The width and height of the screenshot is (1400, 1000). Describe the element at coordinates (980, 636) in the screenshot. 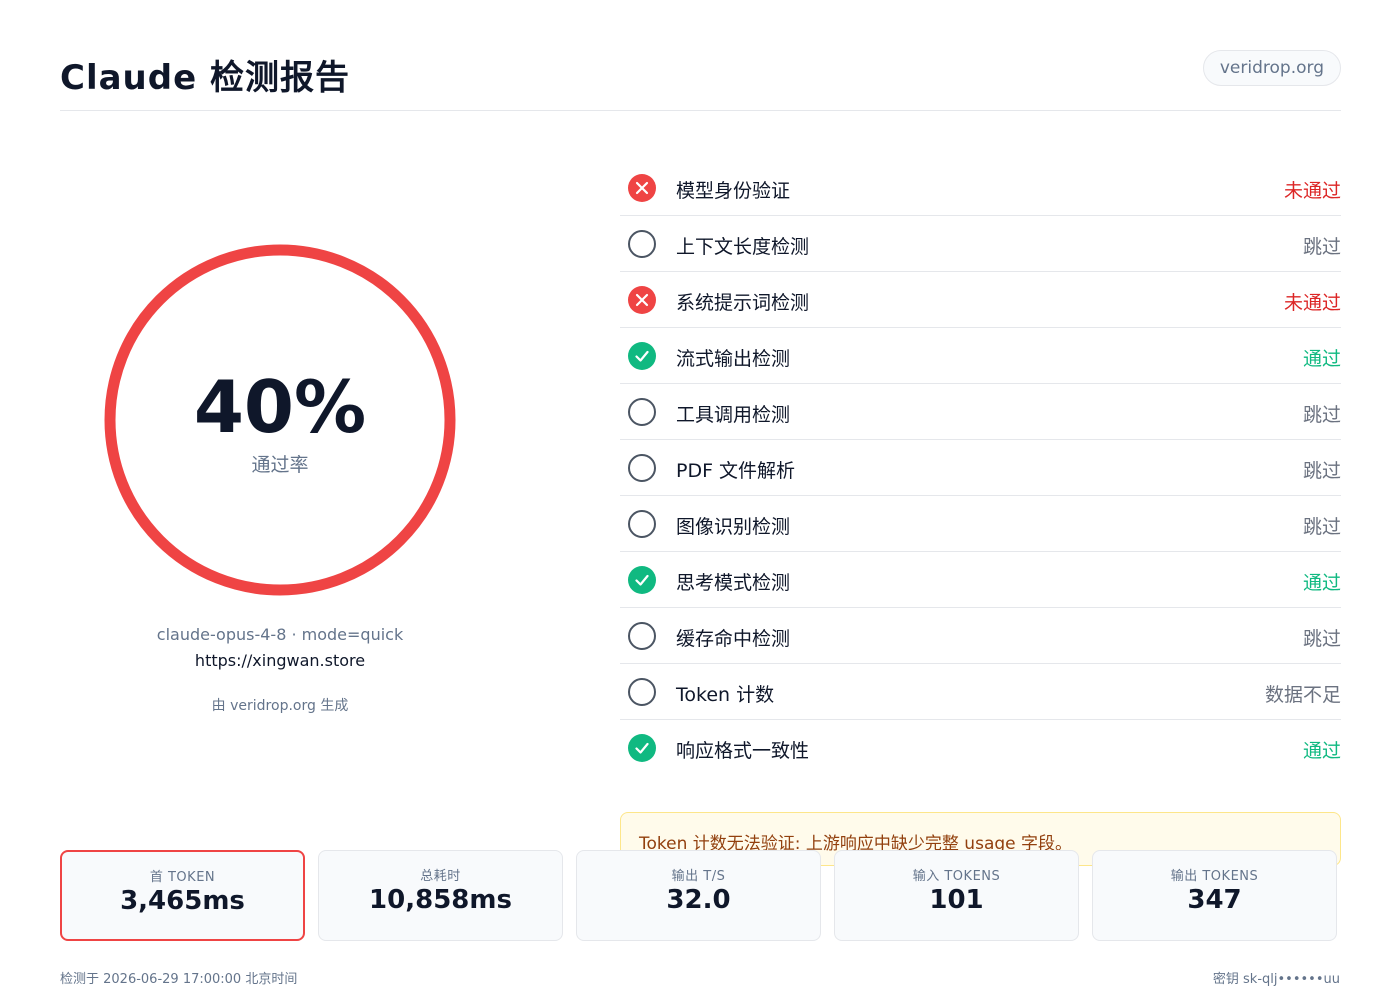

I see `check-row: 缓存命中检测 跳过` at that location.